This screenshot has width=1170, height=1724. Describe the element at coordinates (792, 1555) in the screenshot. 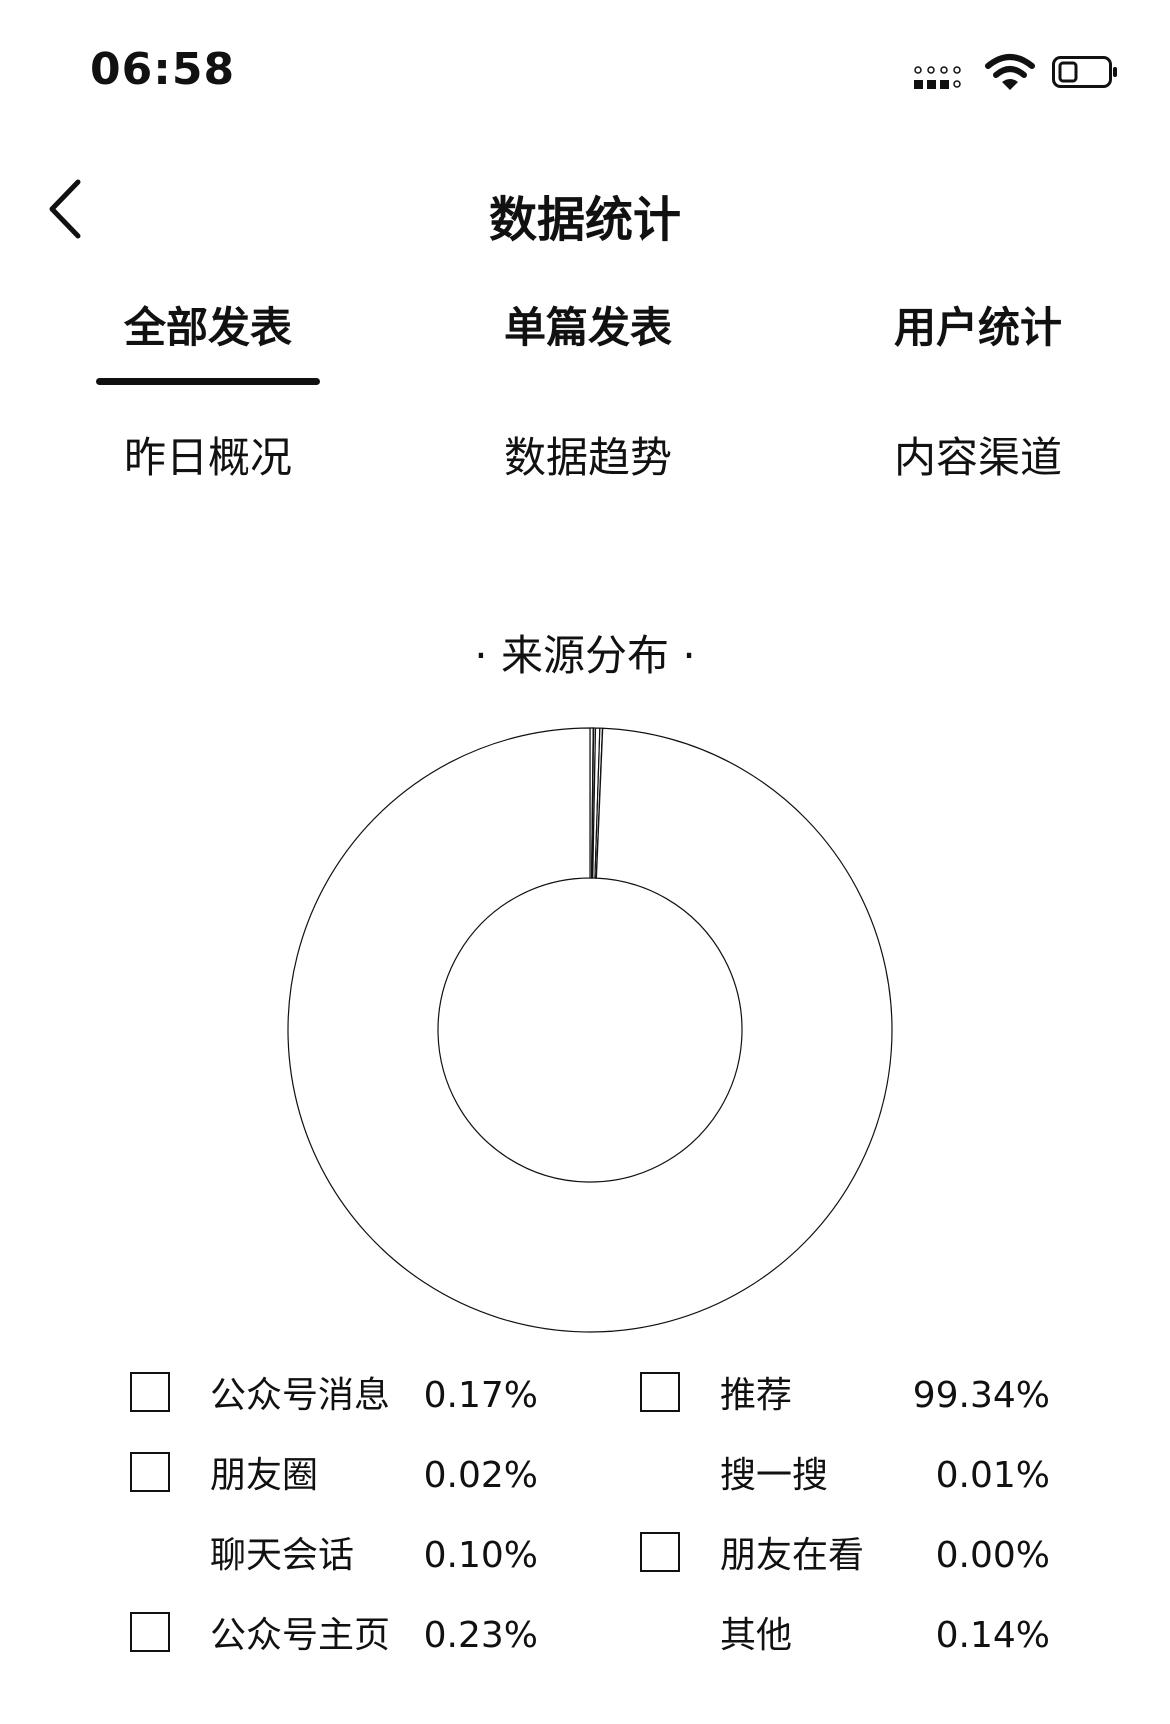

I see `legend-label: 朋友在看` at that location.